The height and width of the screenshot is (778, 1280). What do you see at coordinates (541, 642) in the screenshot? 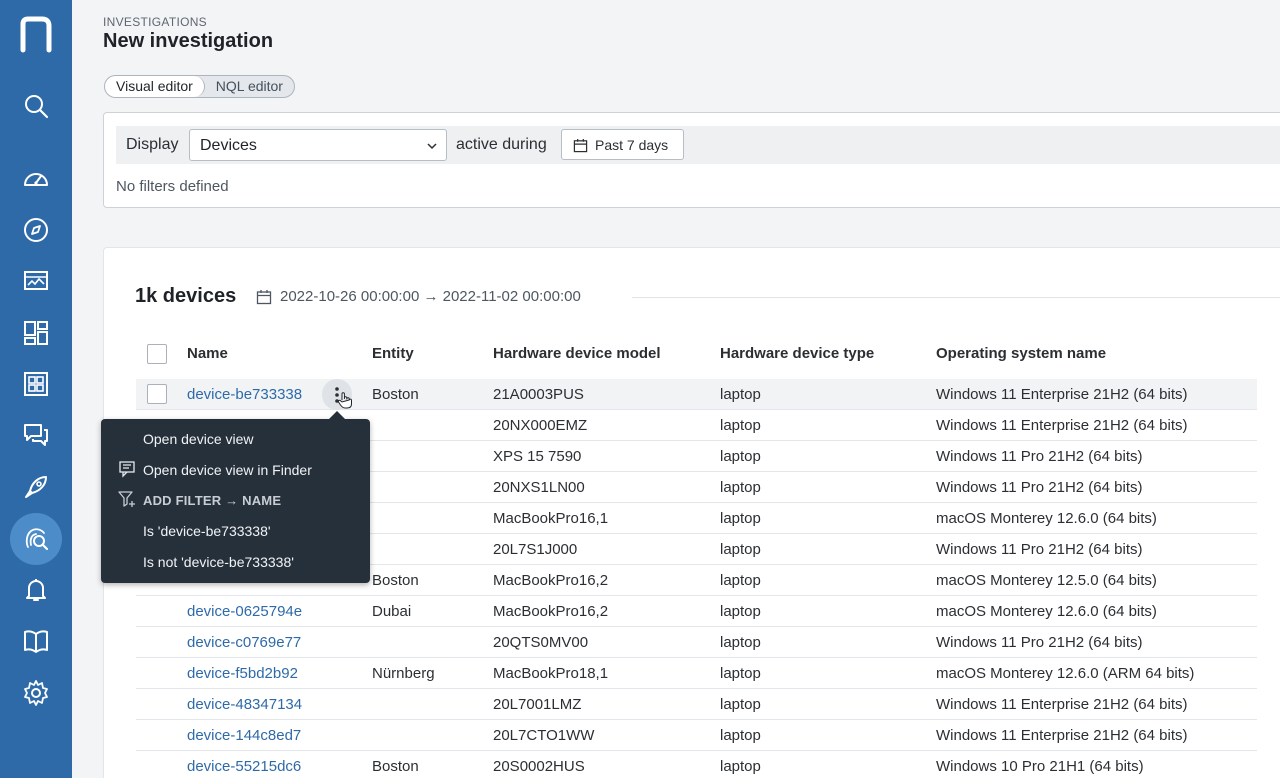
I see `model-cell: 20QTS0MV00` at bounding box center [541, 642].